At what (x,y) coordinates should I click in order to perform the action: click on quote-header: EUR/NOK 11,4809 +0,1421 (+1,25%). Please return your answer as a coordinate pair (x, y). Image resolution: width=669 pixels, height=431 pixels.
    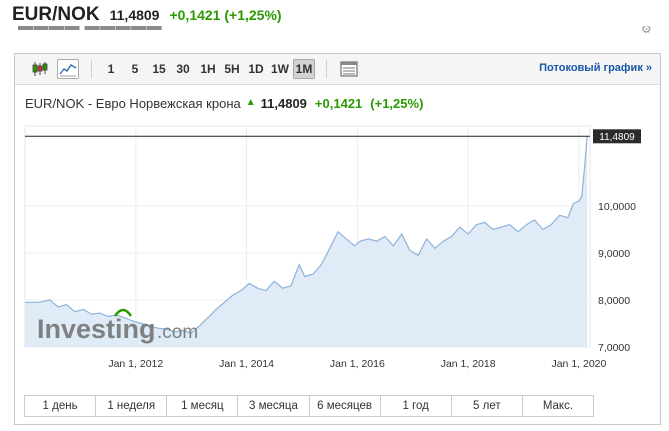
    Looking at the image, I should click on (147, 15).